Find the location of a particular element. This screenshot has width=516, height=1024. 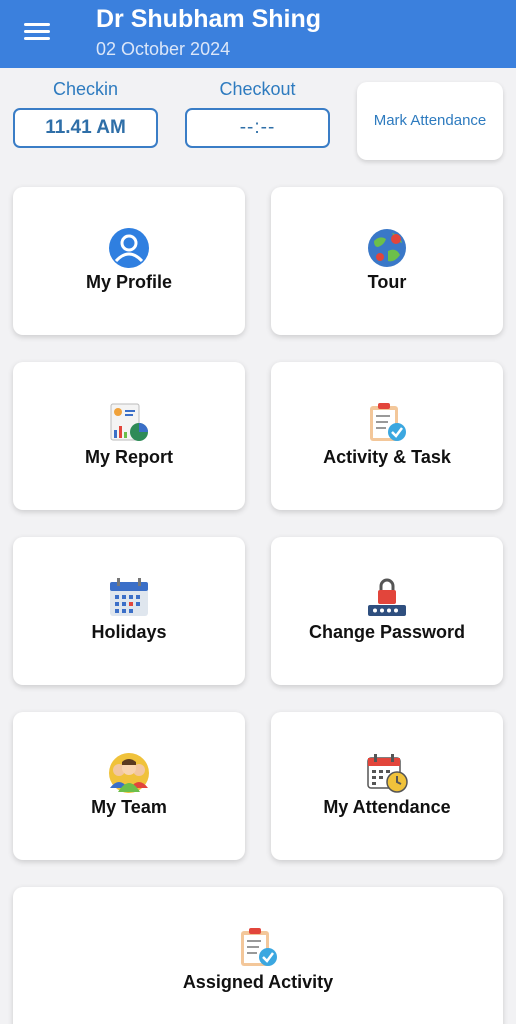

activity-task-card: Activity & Task is located at coordinates (387, 436).